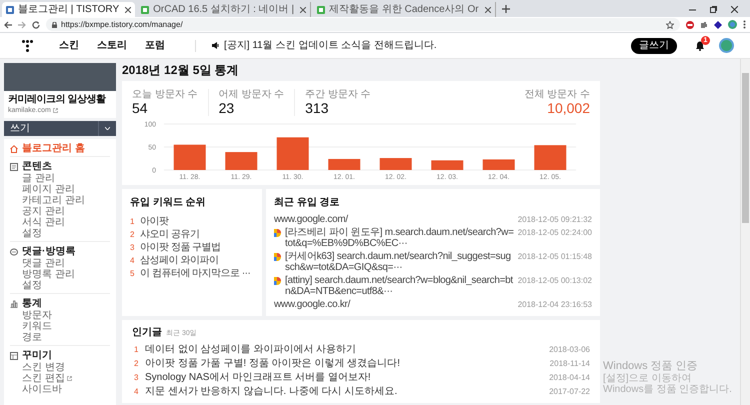 This screenshot has width=750, height=405. Describe the element at coordinates (49, 252) in the screenshot. I see `menu-group-title: 댓글·방명록` at that location.